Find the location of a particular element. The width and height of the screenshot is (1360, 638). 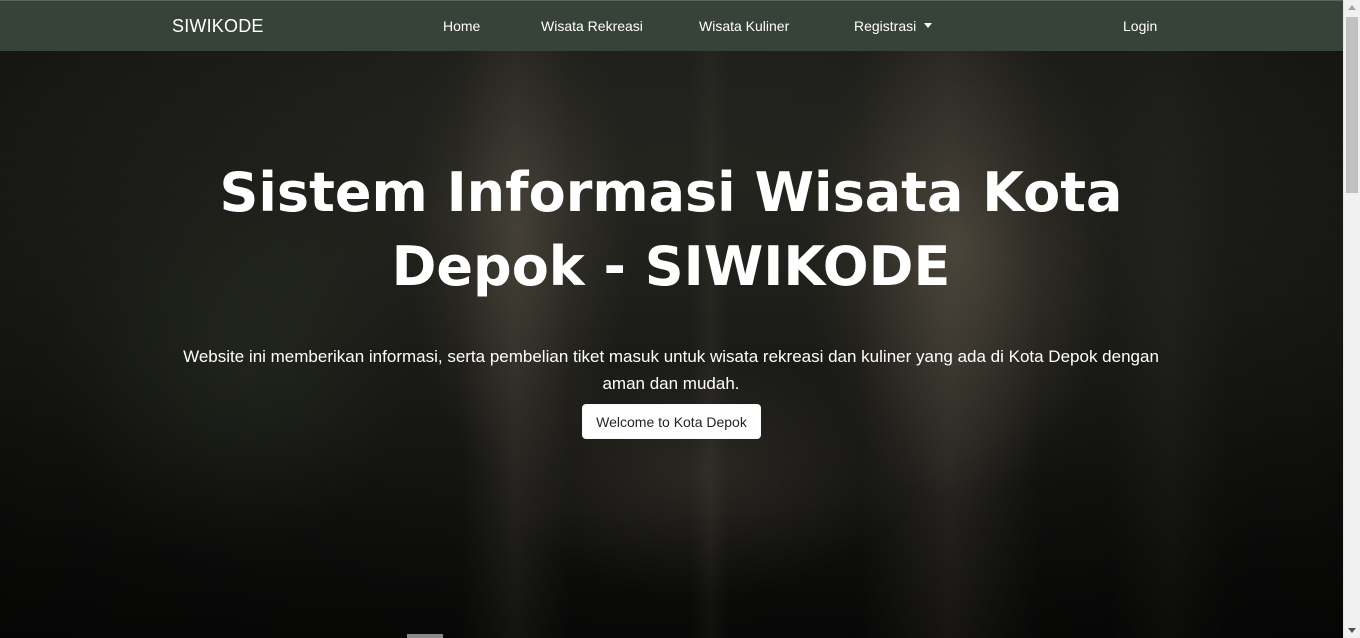

nav-wisata-kuliner: Wisata Kuliner is located at coordinates (744, 26).